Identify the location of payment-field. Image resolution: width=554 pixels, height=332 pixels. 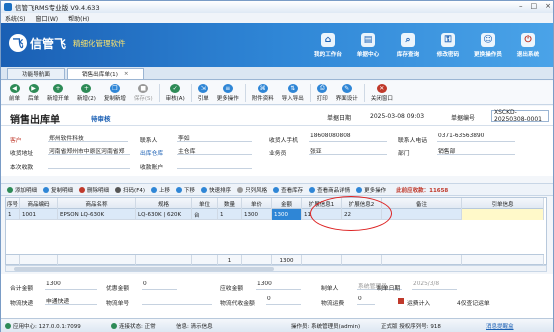
(89, 164).